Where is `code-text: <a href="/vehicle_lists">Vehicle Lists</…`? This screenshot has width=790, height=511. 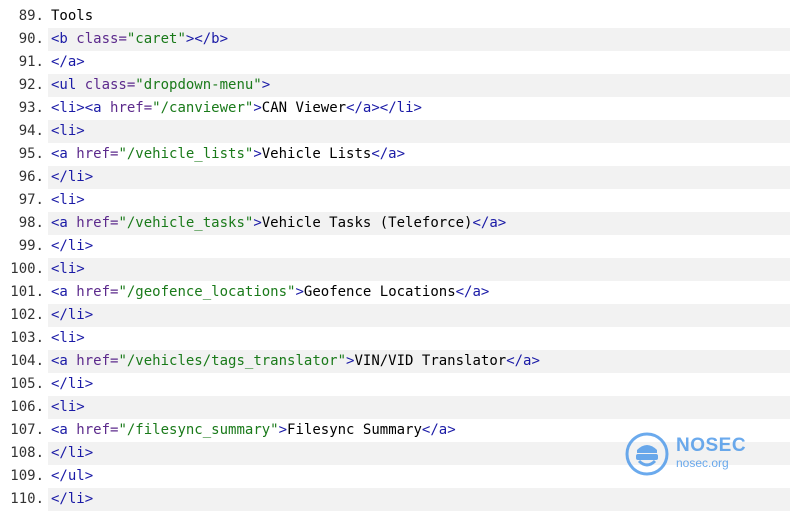
code-text: <a href="/vehicle_lists">Vehicle Lists</… is located at coordinates (228, 154).